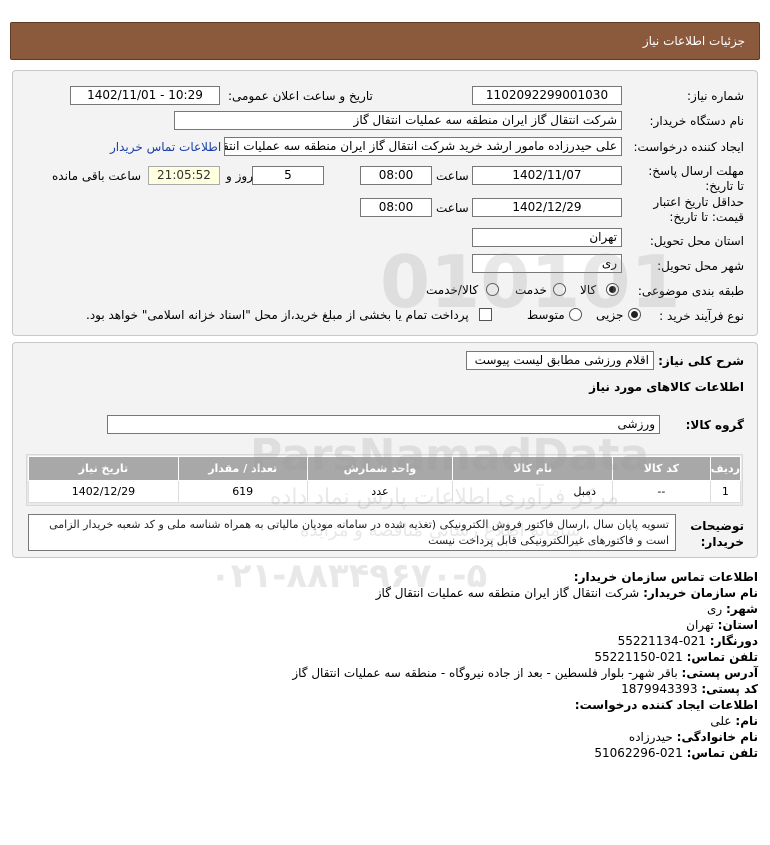 This screenshot has width=770, height=845. I want to click on remaining-time-field: 21:05:52, so click(184, 175).